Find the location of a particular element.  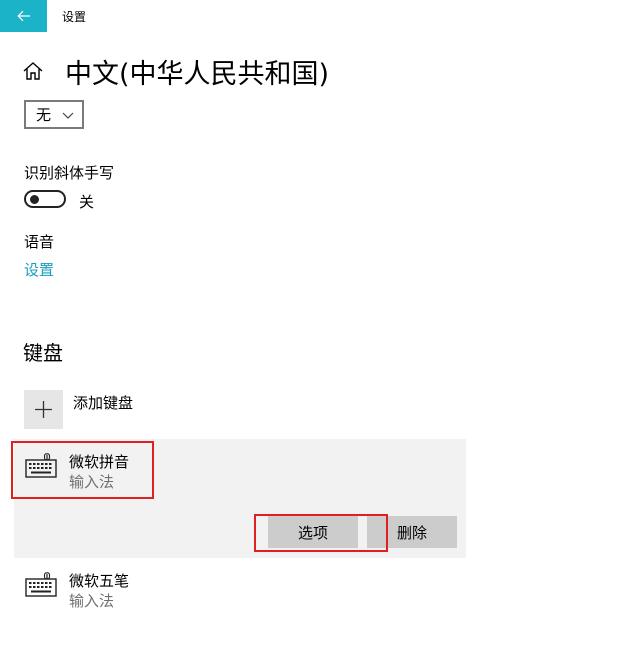

home-icon is located at coordinates (33, 71).